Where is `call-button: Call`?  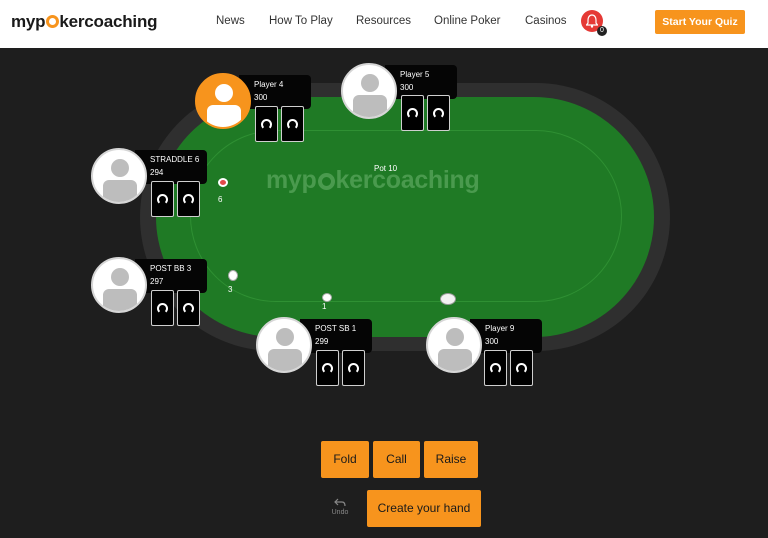 call-button: Call is located at coordinates (396, 459).